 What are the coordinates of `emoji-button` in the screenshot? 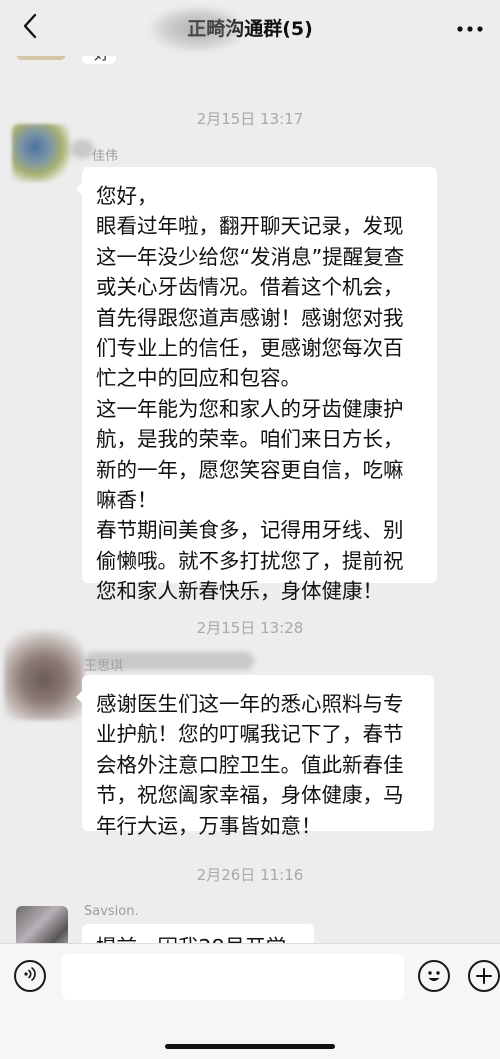 It's located at (434, 976).